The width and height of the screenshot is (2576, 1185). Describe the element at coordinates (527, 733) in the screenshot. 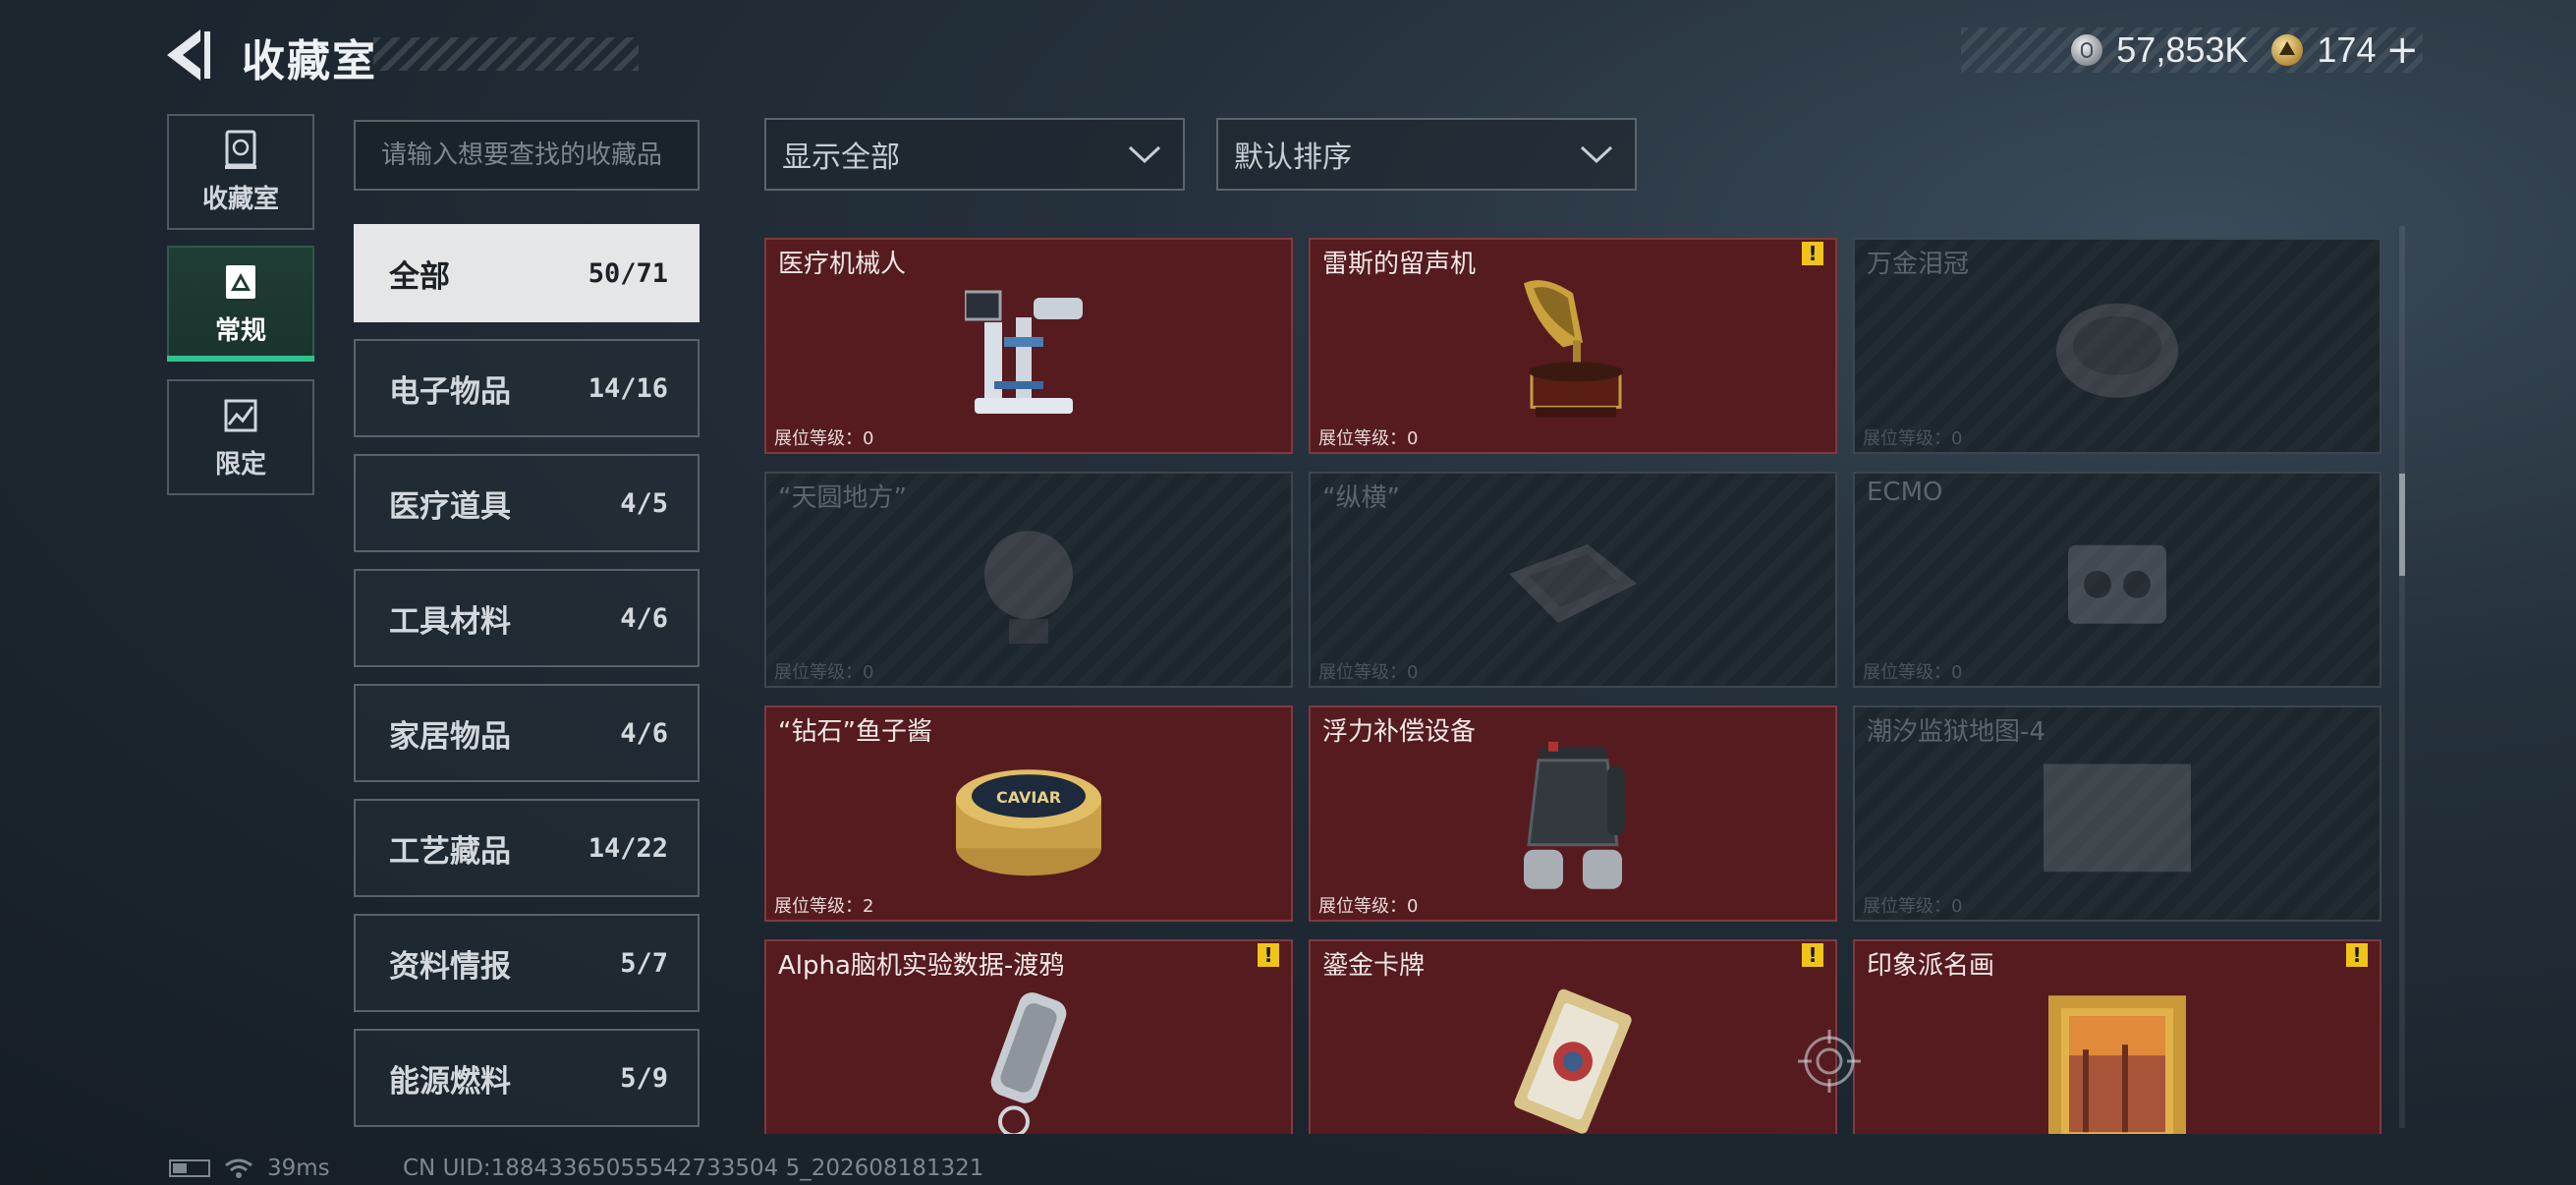

I see `subcategory-household: 家居物品 4/6` at that location.